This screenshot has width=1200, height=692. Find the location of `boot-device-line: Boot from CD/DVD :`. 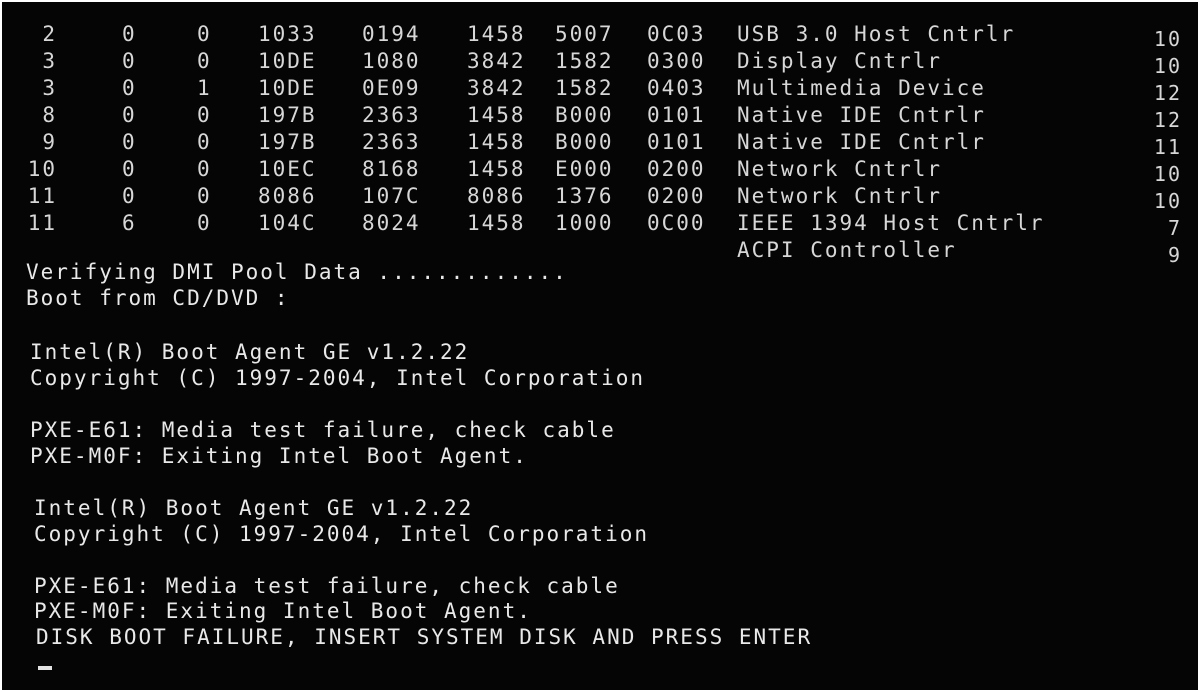

boot-device-line: Boot from CD/DVD : is located at coordinates (158, 298).